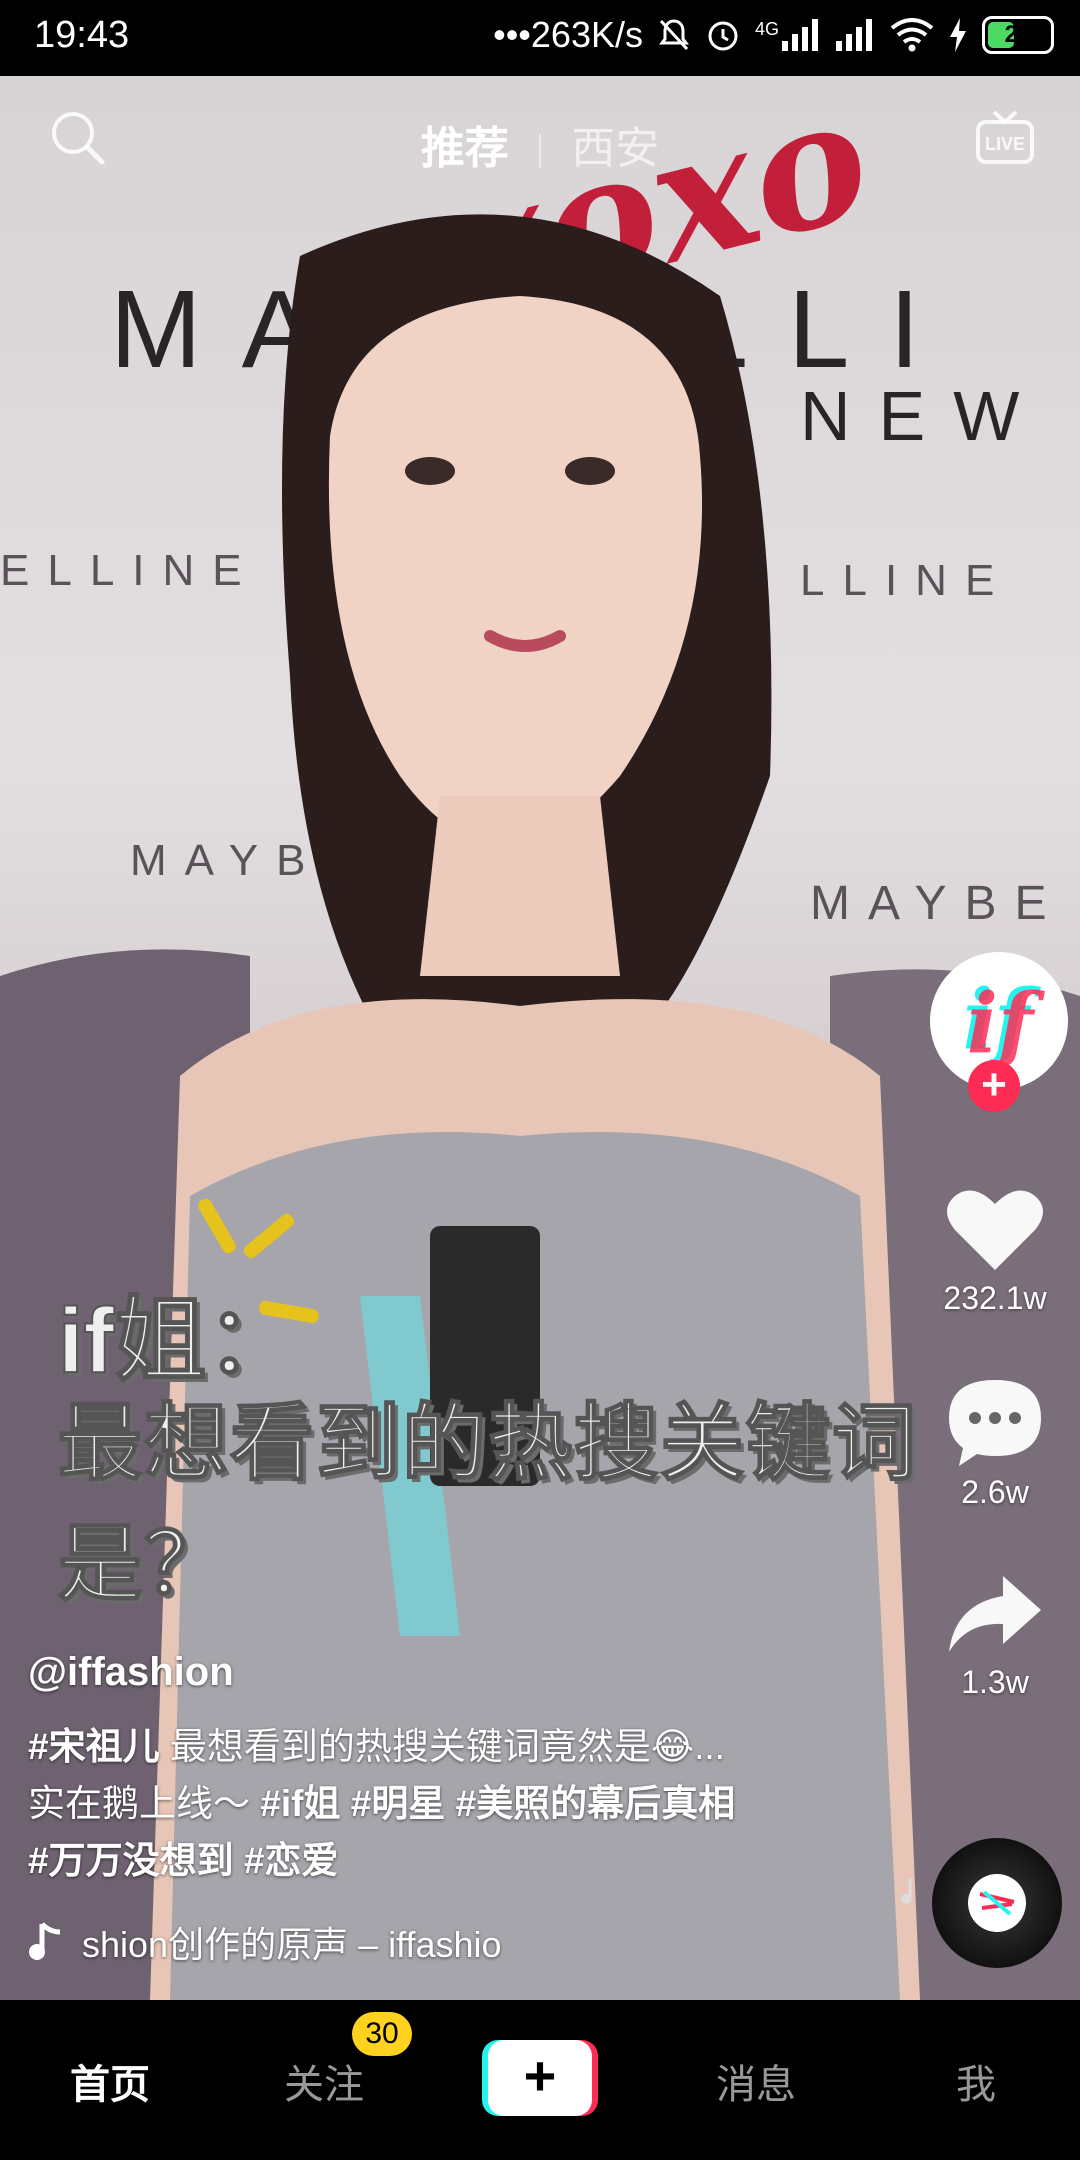 The image size is (1080, 2160). What do you see at coordinates (976, 2081) in the screenshot?
I see `nav-me: 我` at bounding box center [976, 2081].